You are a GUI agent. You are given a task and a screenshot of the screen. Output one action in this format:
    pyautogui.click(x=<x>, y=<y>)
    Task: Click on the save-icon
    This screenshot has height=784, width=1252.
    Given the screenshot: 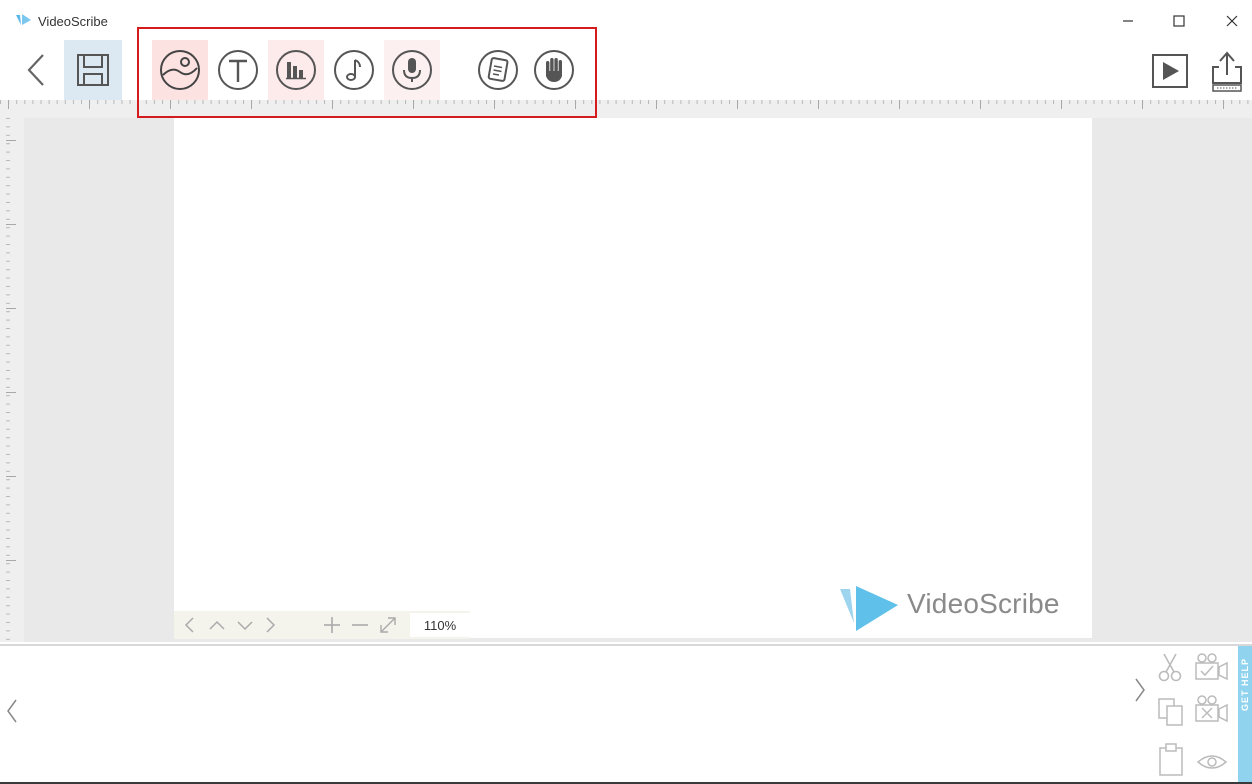 What is the action you would take?
    pyautogui.click(x=93, y=70)
    